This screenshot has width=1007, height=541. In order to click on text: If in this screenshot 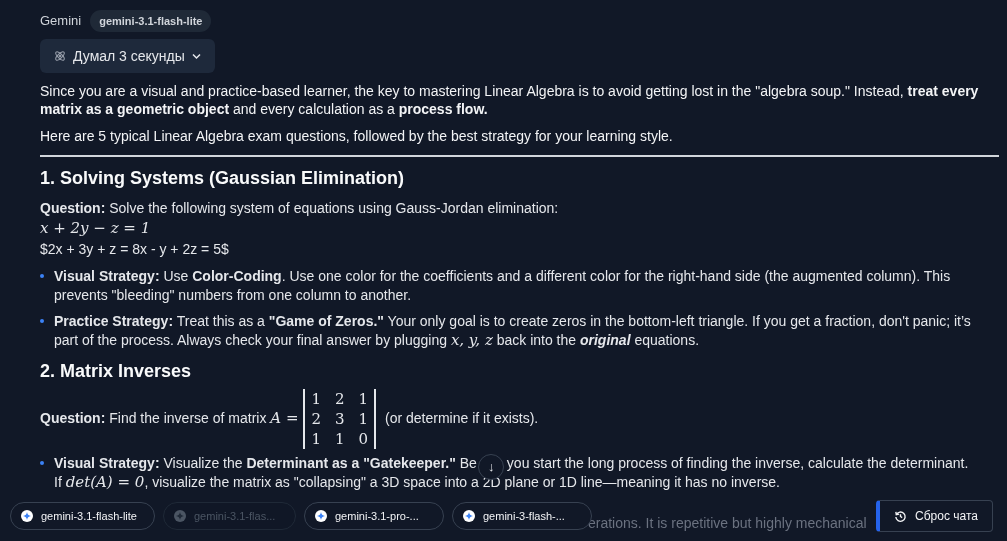, I will do `click(58, 482)`.